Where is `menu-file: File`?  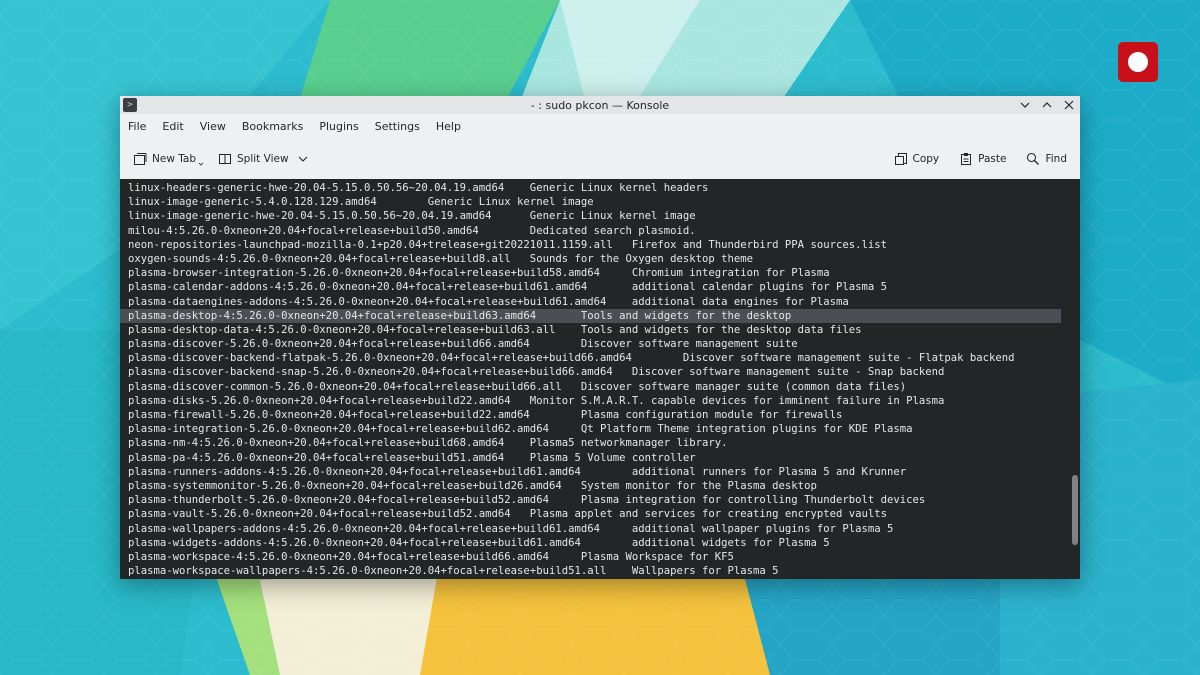 menu-file: File is located at coordinates (137, 126).